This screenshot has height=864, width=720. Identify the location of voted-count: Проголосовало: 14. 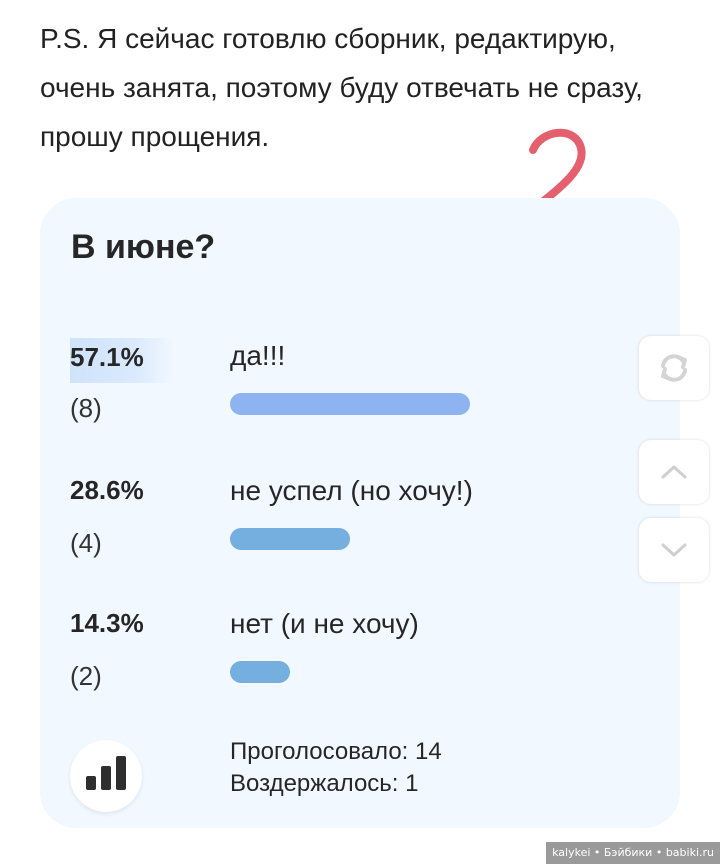
(336, 751).